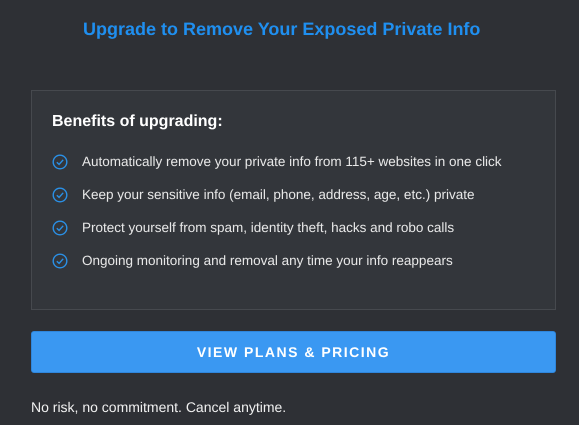 Image resolution: width=579 pixels, height=425 pixels. What do you see at coordinates (281, 29) in the screenshot?
I see `page-title: Upgrade to Remove Your Exposed Private Info` at bounding box center [281, 29].